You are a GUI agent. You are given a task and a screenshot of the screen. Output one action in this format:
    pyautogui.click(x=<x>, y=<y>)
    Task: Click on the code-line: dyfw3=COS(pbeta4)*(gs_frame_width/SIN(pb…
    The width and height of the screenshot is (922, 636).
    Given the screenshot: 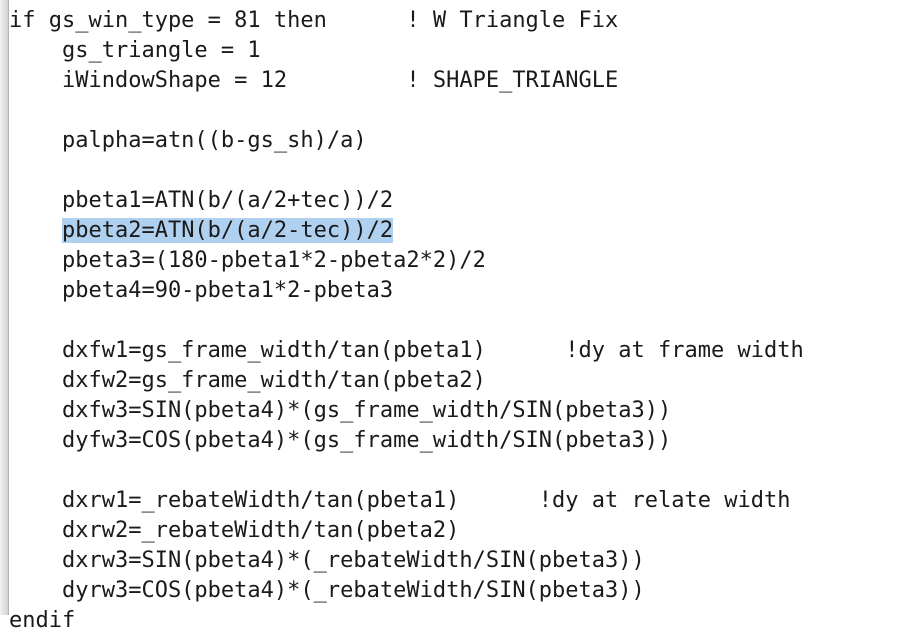 What is the action you would take?
    pyautogui.click(x=465, y=441)
    